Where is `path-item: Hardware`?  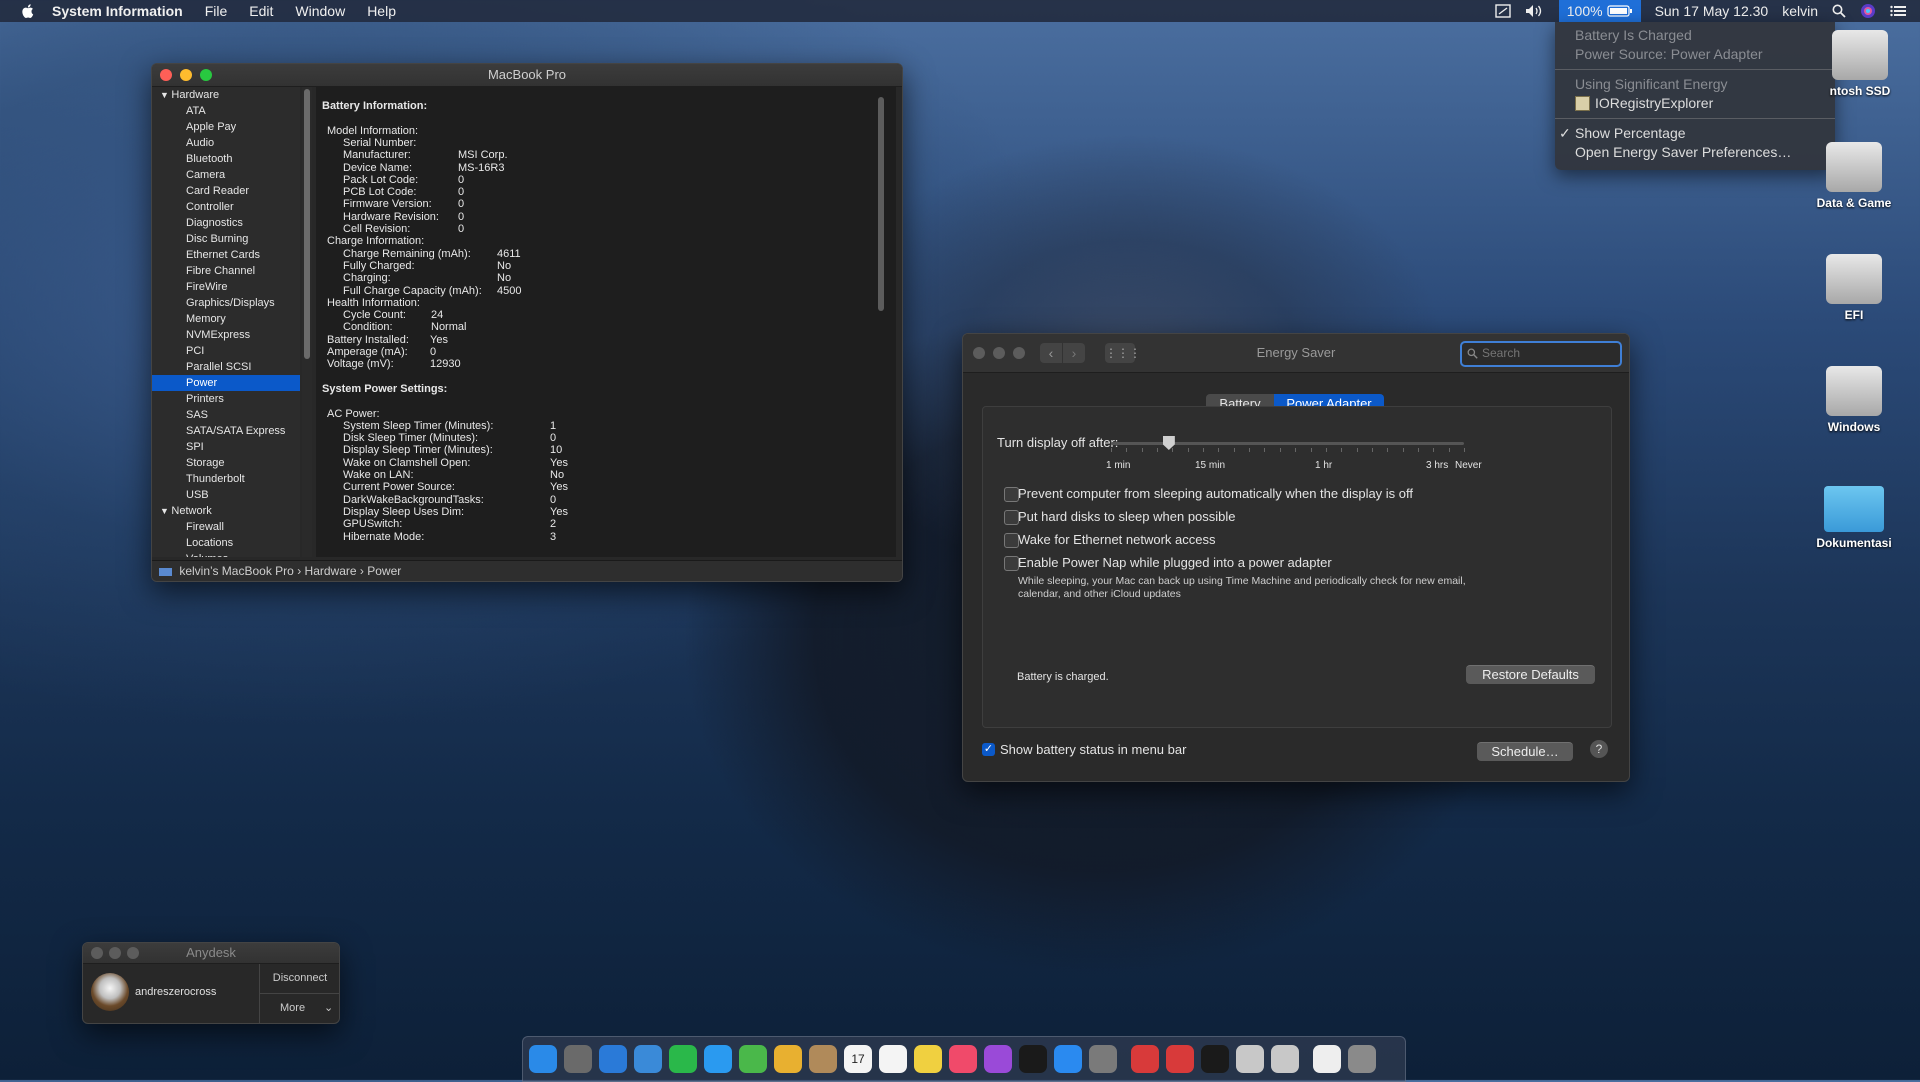
path-item: Hardware is located at coordinates (331, 571).